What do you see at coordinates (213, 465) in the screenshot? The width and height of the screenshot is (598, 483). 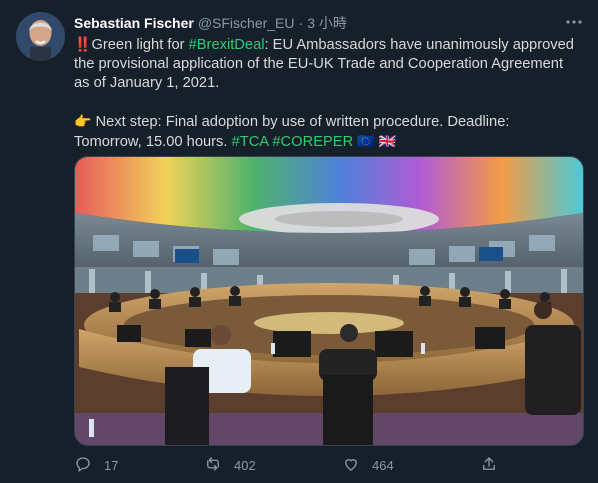 I see `retweet-icon` at bounding box center [213, 465].